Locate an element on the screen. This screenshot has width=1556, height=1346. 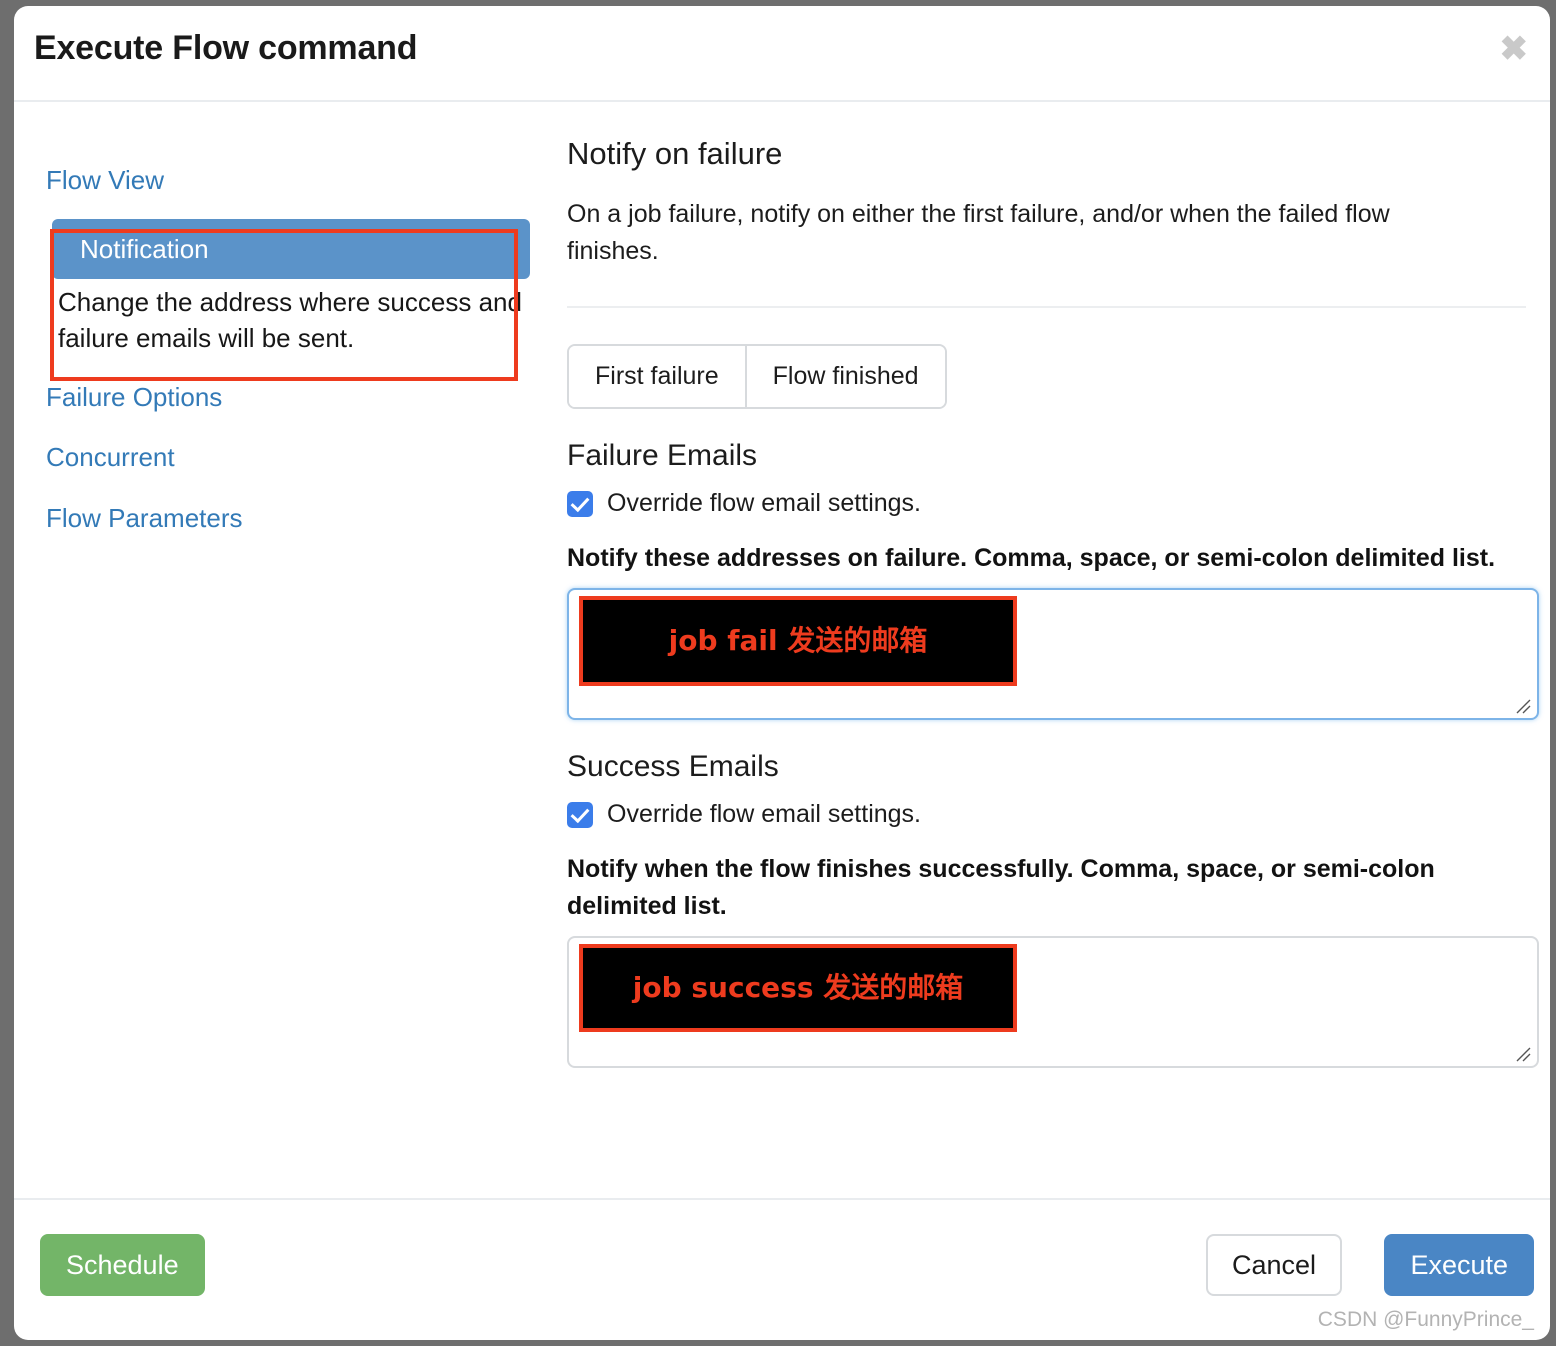
sidebar-item-failure-options: Failure Options is located at coordinates (284, 397).